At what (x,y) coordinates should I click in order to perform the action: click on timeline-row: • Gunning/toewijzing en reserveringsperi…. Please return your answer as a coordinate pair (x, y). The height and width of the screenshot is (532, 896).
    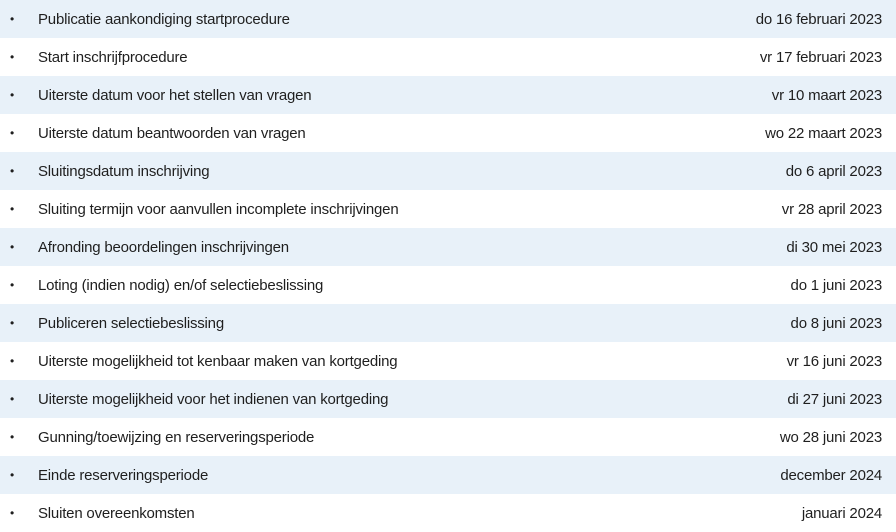
    Looking at the image, I should click on (448, 437).